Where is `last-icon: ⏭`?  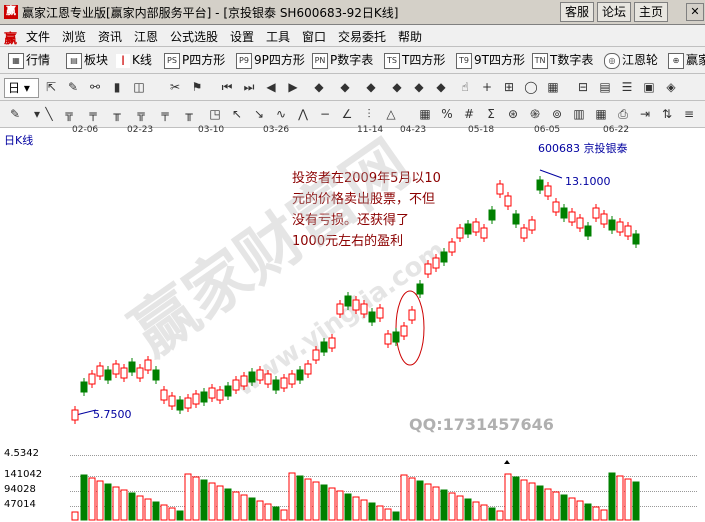 last-icon: ⏭ is located at coordinates (249, 87).